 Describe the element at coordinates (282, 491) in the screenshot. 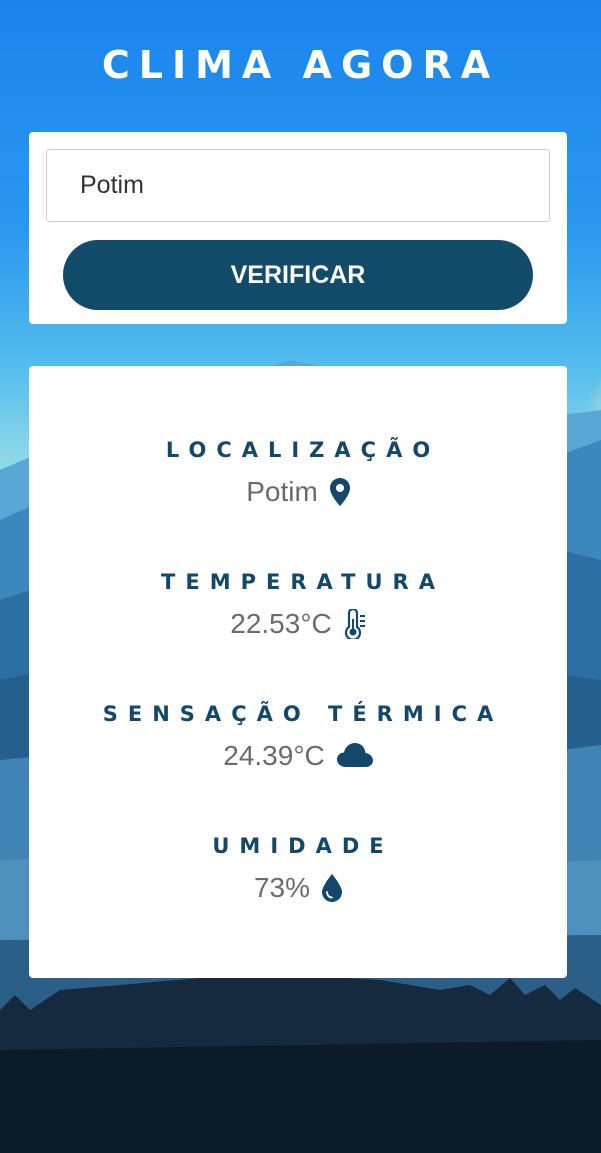

I see `location-value: Potim` at that location.